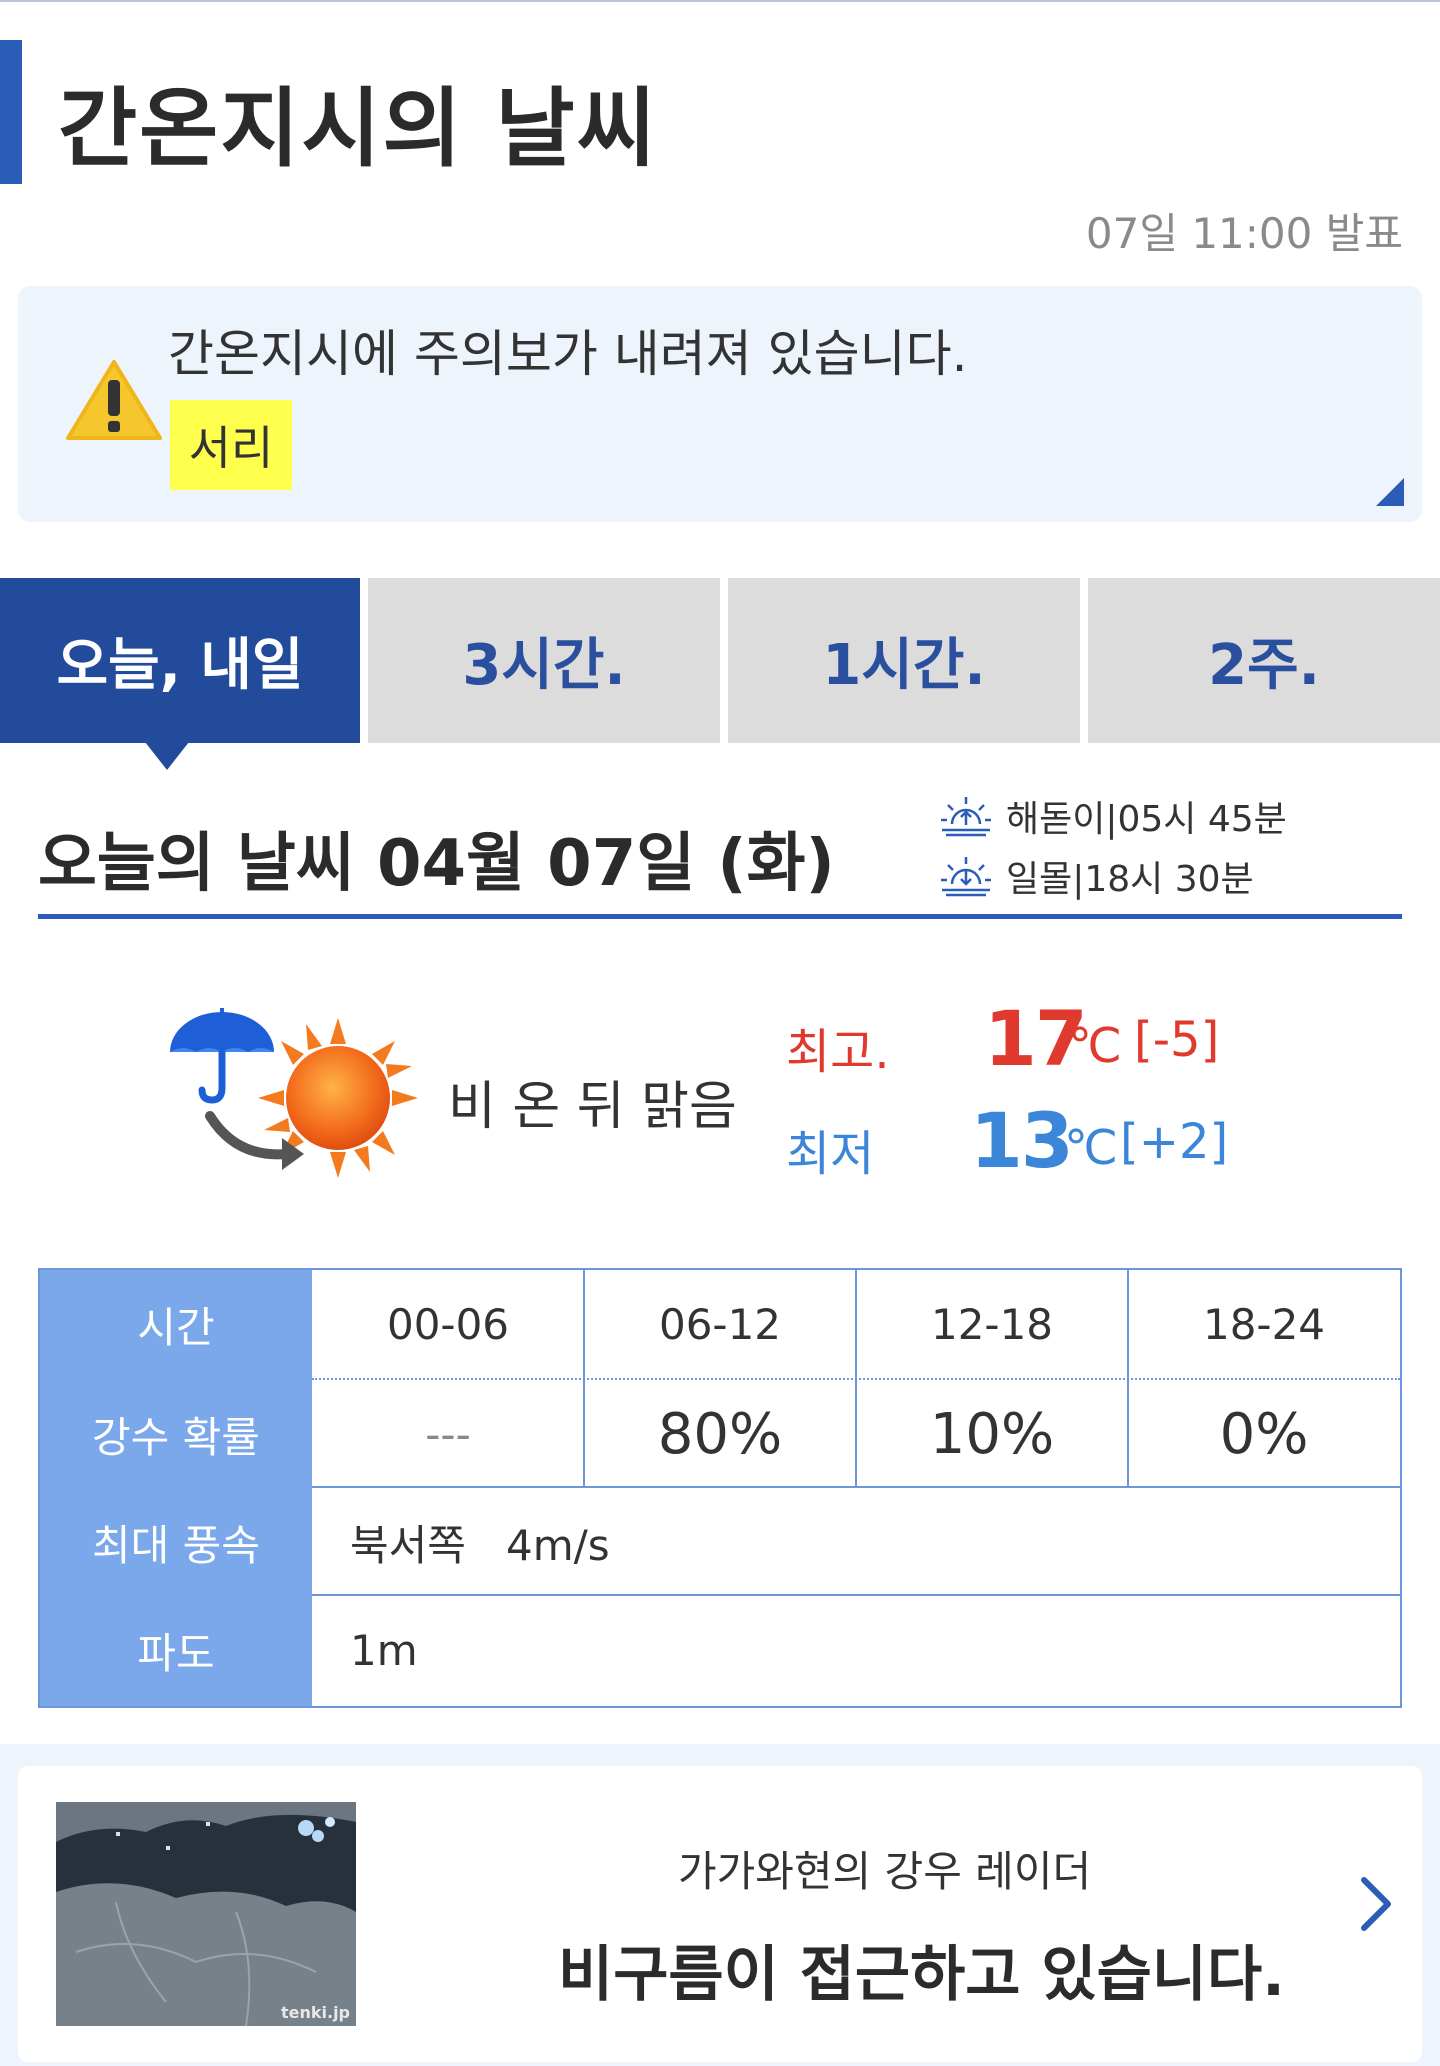 This screenshot has height=2066, width=1440. What do you see at coordinates (436, 864) in the screenshot?
I see `today-heading: 오늘의 날씨 04월 07일 (화)` at bounding box center [436, 864].